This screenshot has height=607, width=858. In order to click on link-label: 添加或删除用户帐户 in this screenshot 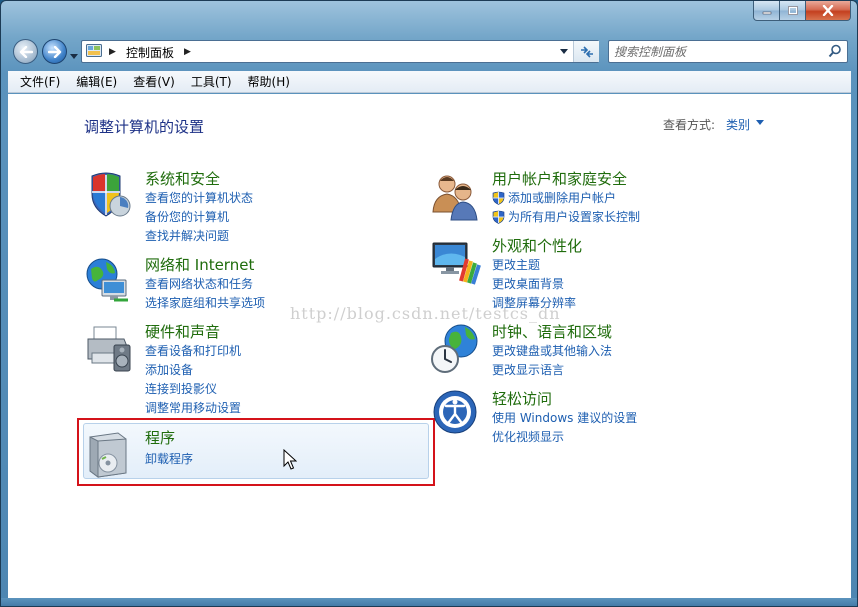, I will do `click(562, 198)`.